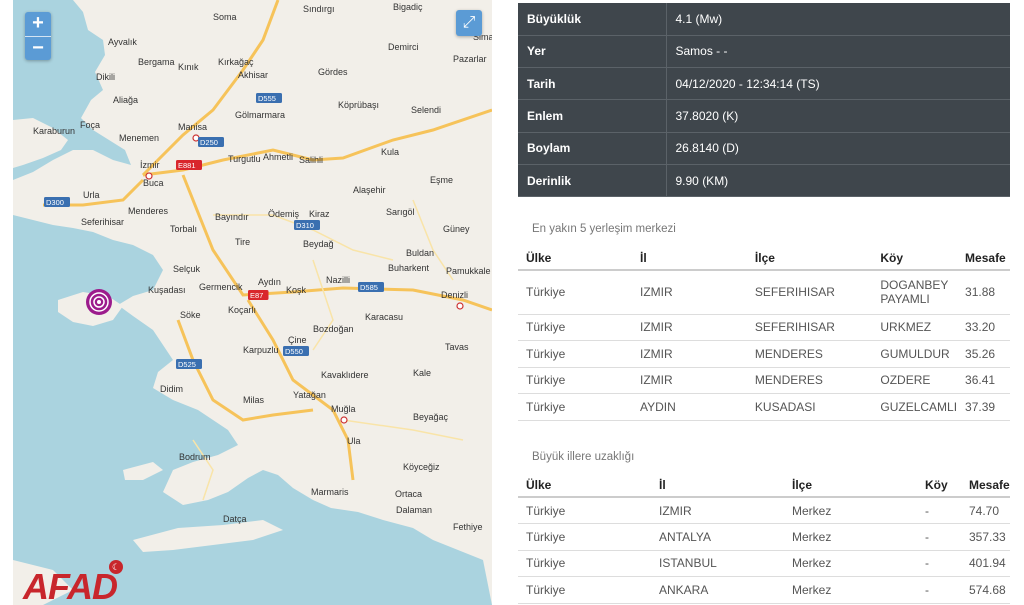 The width and height of the screenshot is (1024, 605). Describe the element at coordinates (343, 409) in the screenshot. I see `map-place-label: Muğla` at that location.